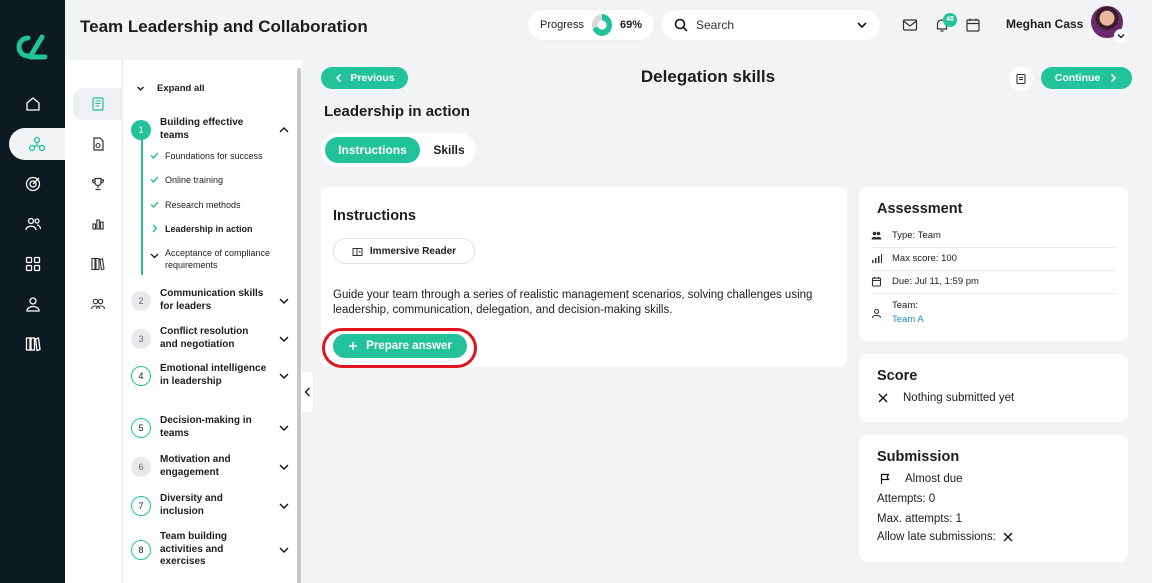 The height and width of the screenshot is (583, 1152). I want to click on outline-tab-content, so click(98, 104).